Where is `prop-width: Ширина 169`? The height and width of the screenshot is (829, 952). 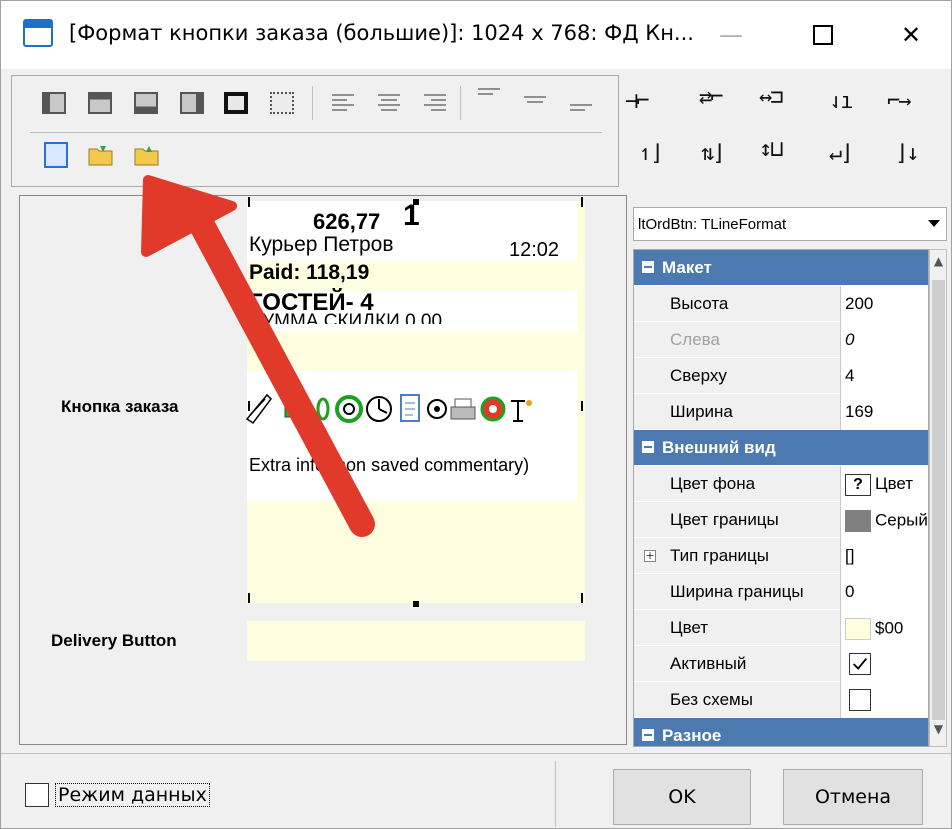 prop-width: Ширина 169 is located at coordinates (781, 412).